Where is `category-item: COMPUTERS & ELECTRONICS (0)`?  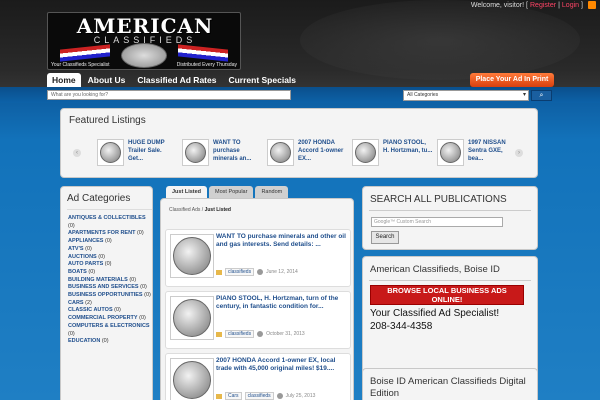
category-item: COMPUTERS & ELECTRONICS (0) is located at coordinates (110, 330).